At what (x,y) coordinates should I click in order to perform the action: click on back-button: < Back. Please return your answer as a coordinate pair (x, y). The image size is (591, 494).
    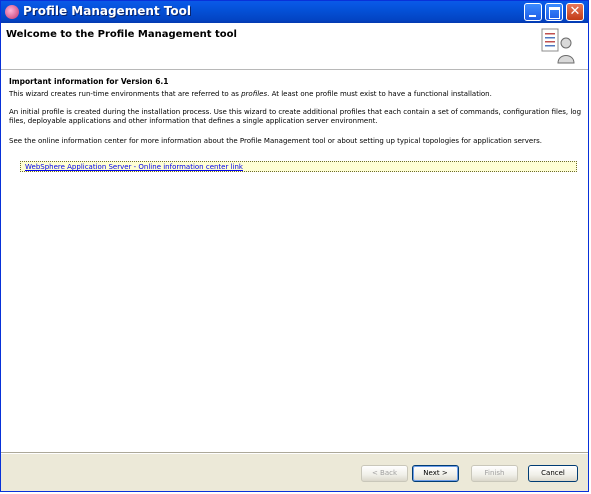
    Looking at the image, I should click on (384, 473).